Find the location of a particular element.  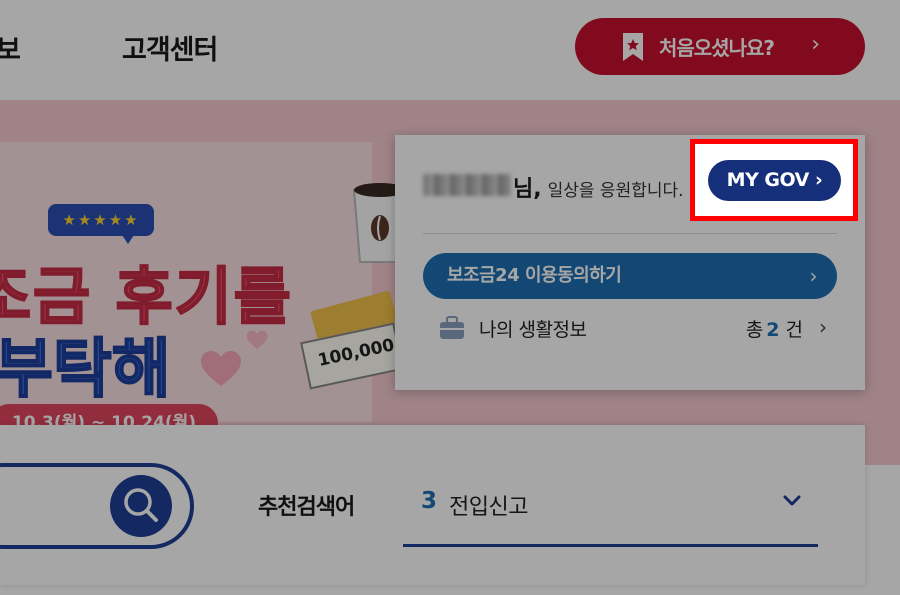

greeting: 님, 일상을 응원합니다. is located at coordinates (553, 187).